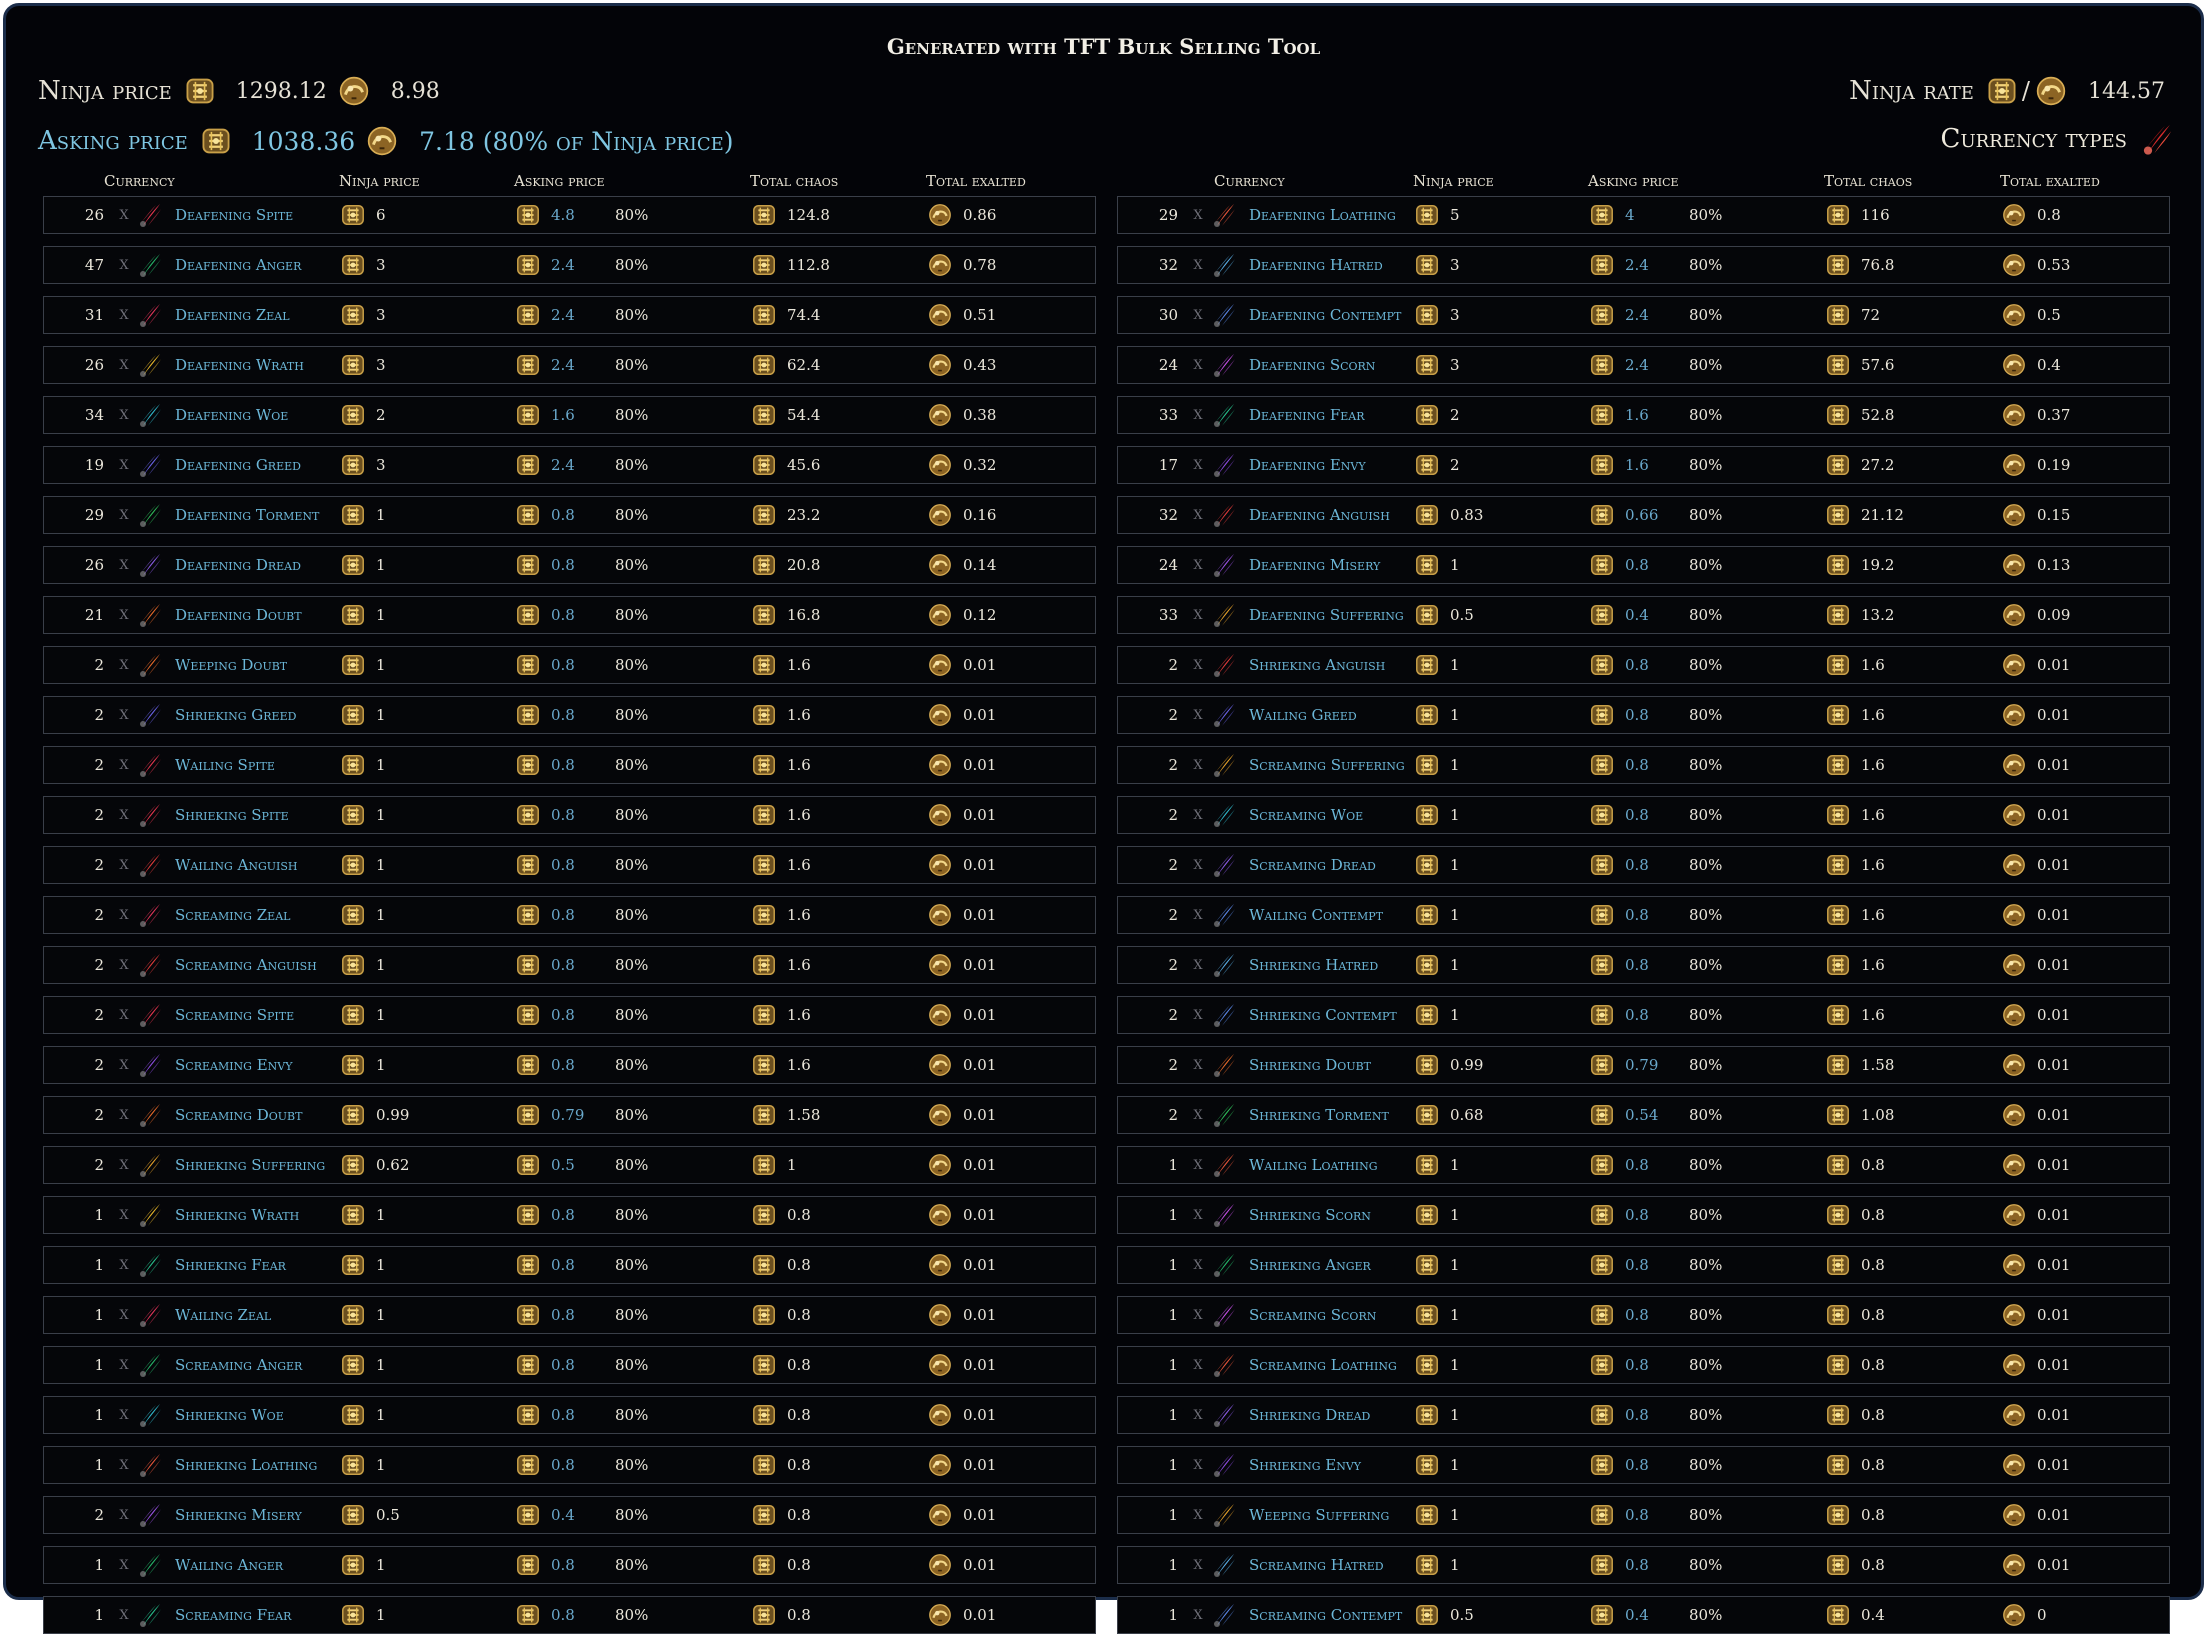  I want to click on currency-name: Screaming Fear, so click(233, 1615).